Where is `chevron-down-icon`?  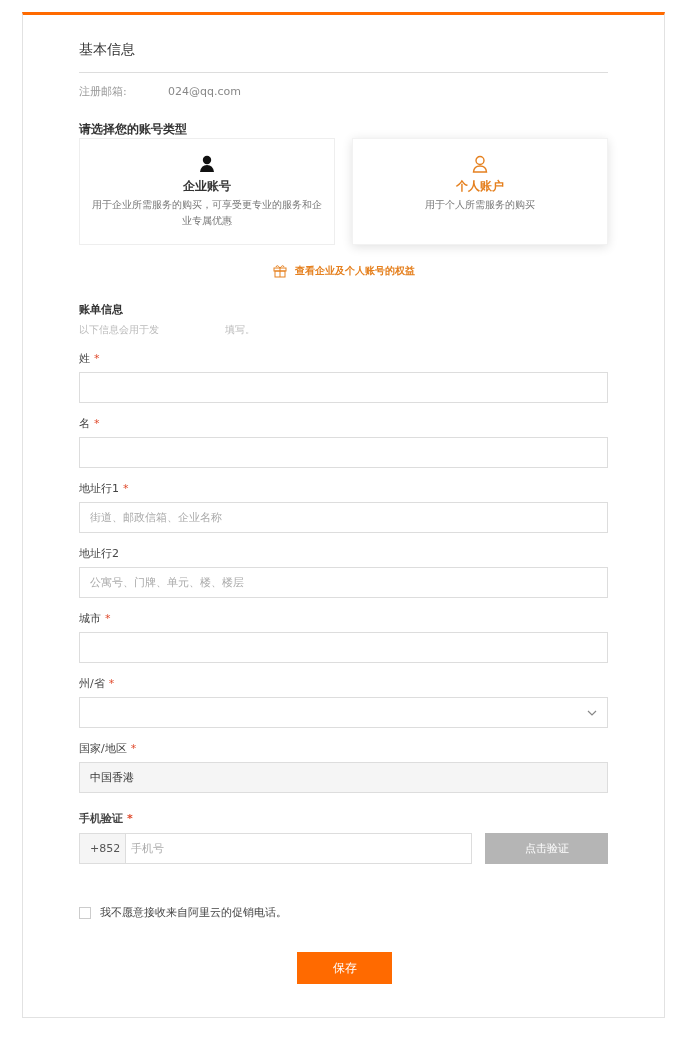 chevron-down-icon is located at coordinates (592, 712).